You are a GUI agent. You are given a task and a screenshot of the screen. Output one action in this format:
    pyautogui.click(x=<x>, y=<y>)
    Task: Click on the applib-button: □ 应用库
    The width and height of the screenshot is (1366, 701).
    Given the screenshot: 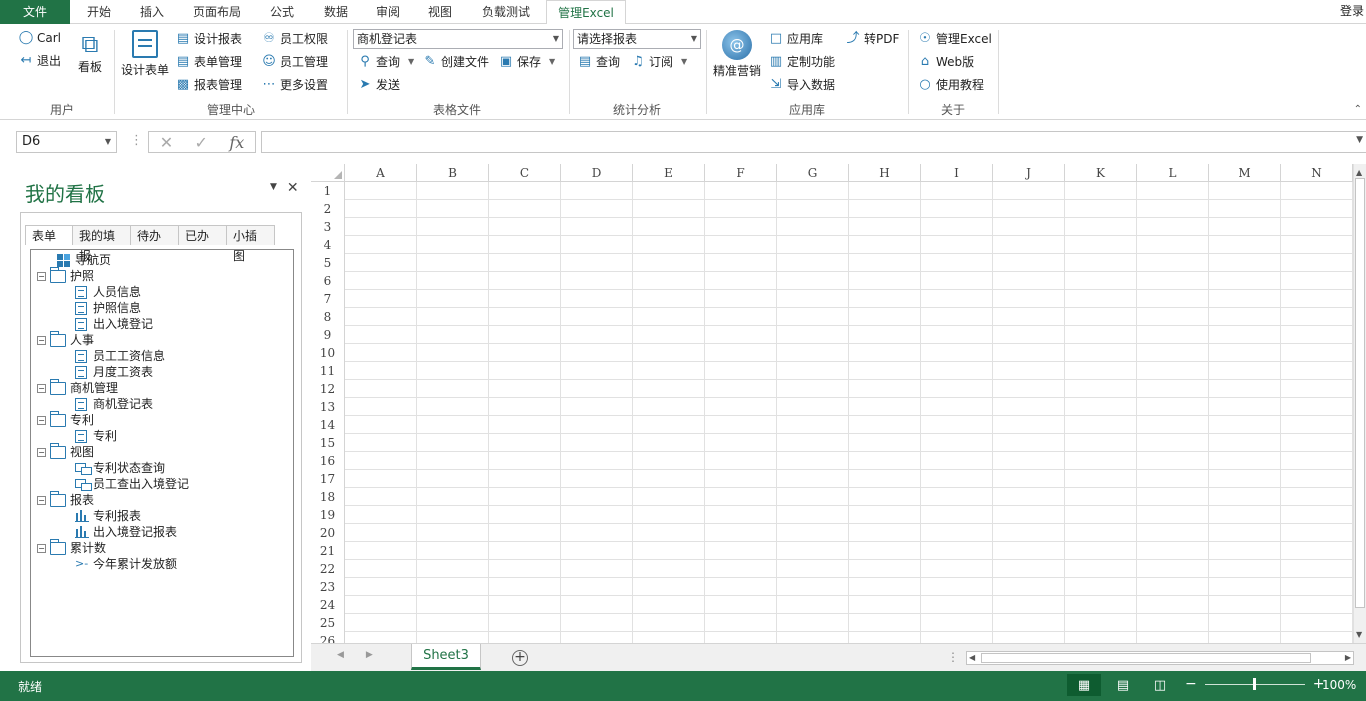 What is the action you would take?
    pyautogui.click(x=795, y=39)
    